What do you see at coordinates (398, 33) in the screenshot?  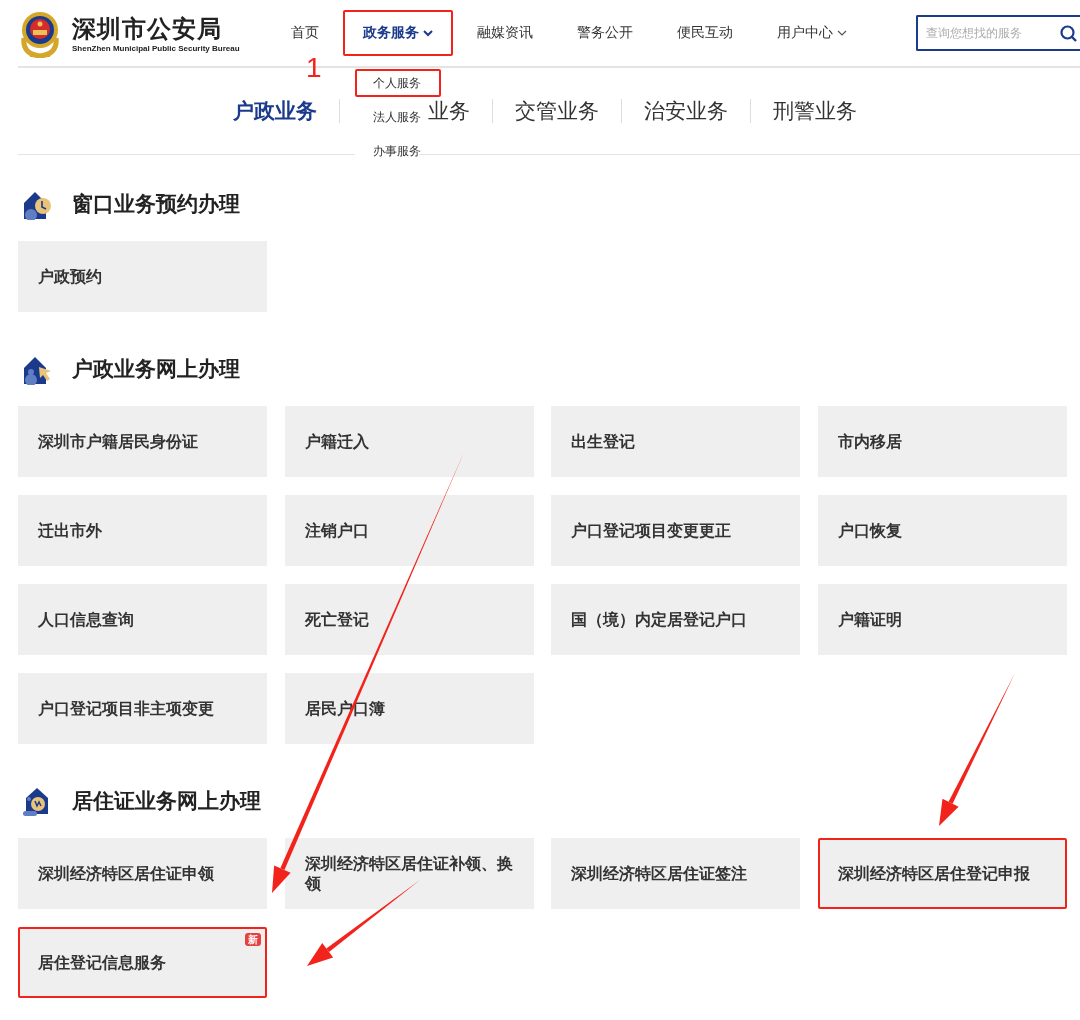 I see `nav-item: 政务服务` at bounding box center [398, 33].